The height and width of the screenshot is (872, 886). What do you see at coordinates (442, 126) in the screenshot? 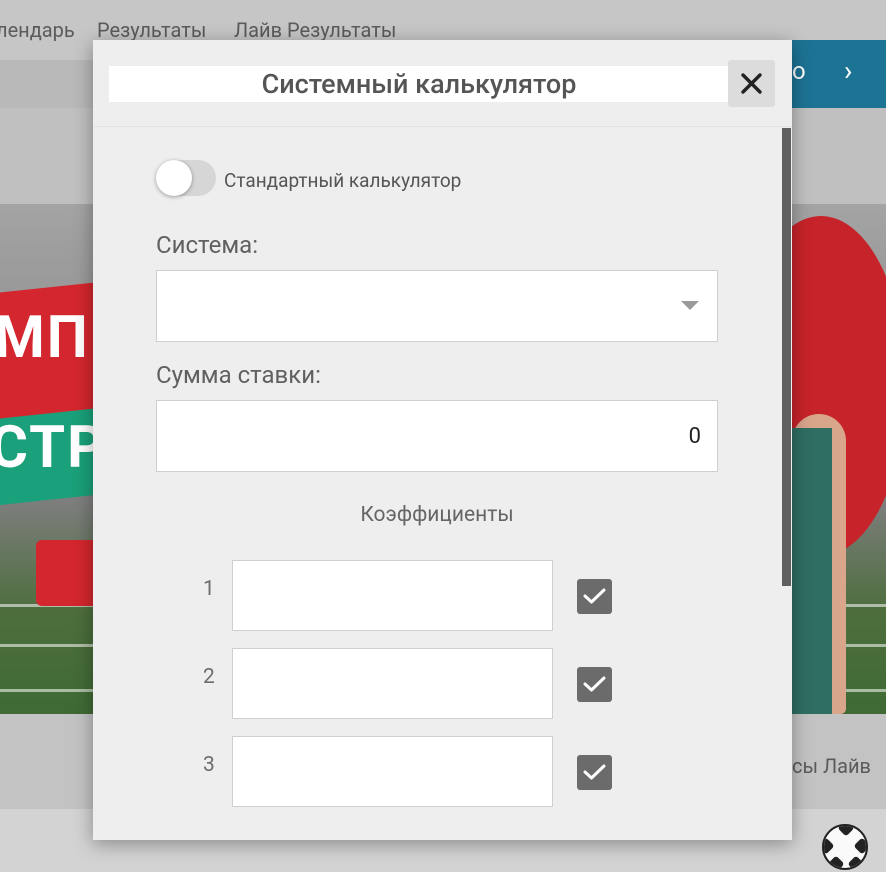
I see `header-divider` at bounding box center [442, 126].